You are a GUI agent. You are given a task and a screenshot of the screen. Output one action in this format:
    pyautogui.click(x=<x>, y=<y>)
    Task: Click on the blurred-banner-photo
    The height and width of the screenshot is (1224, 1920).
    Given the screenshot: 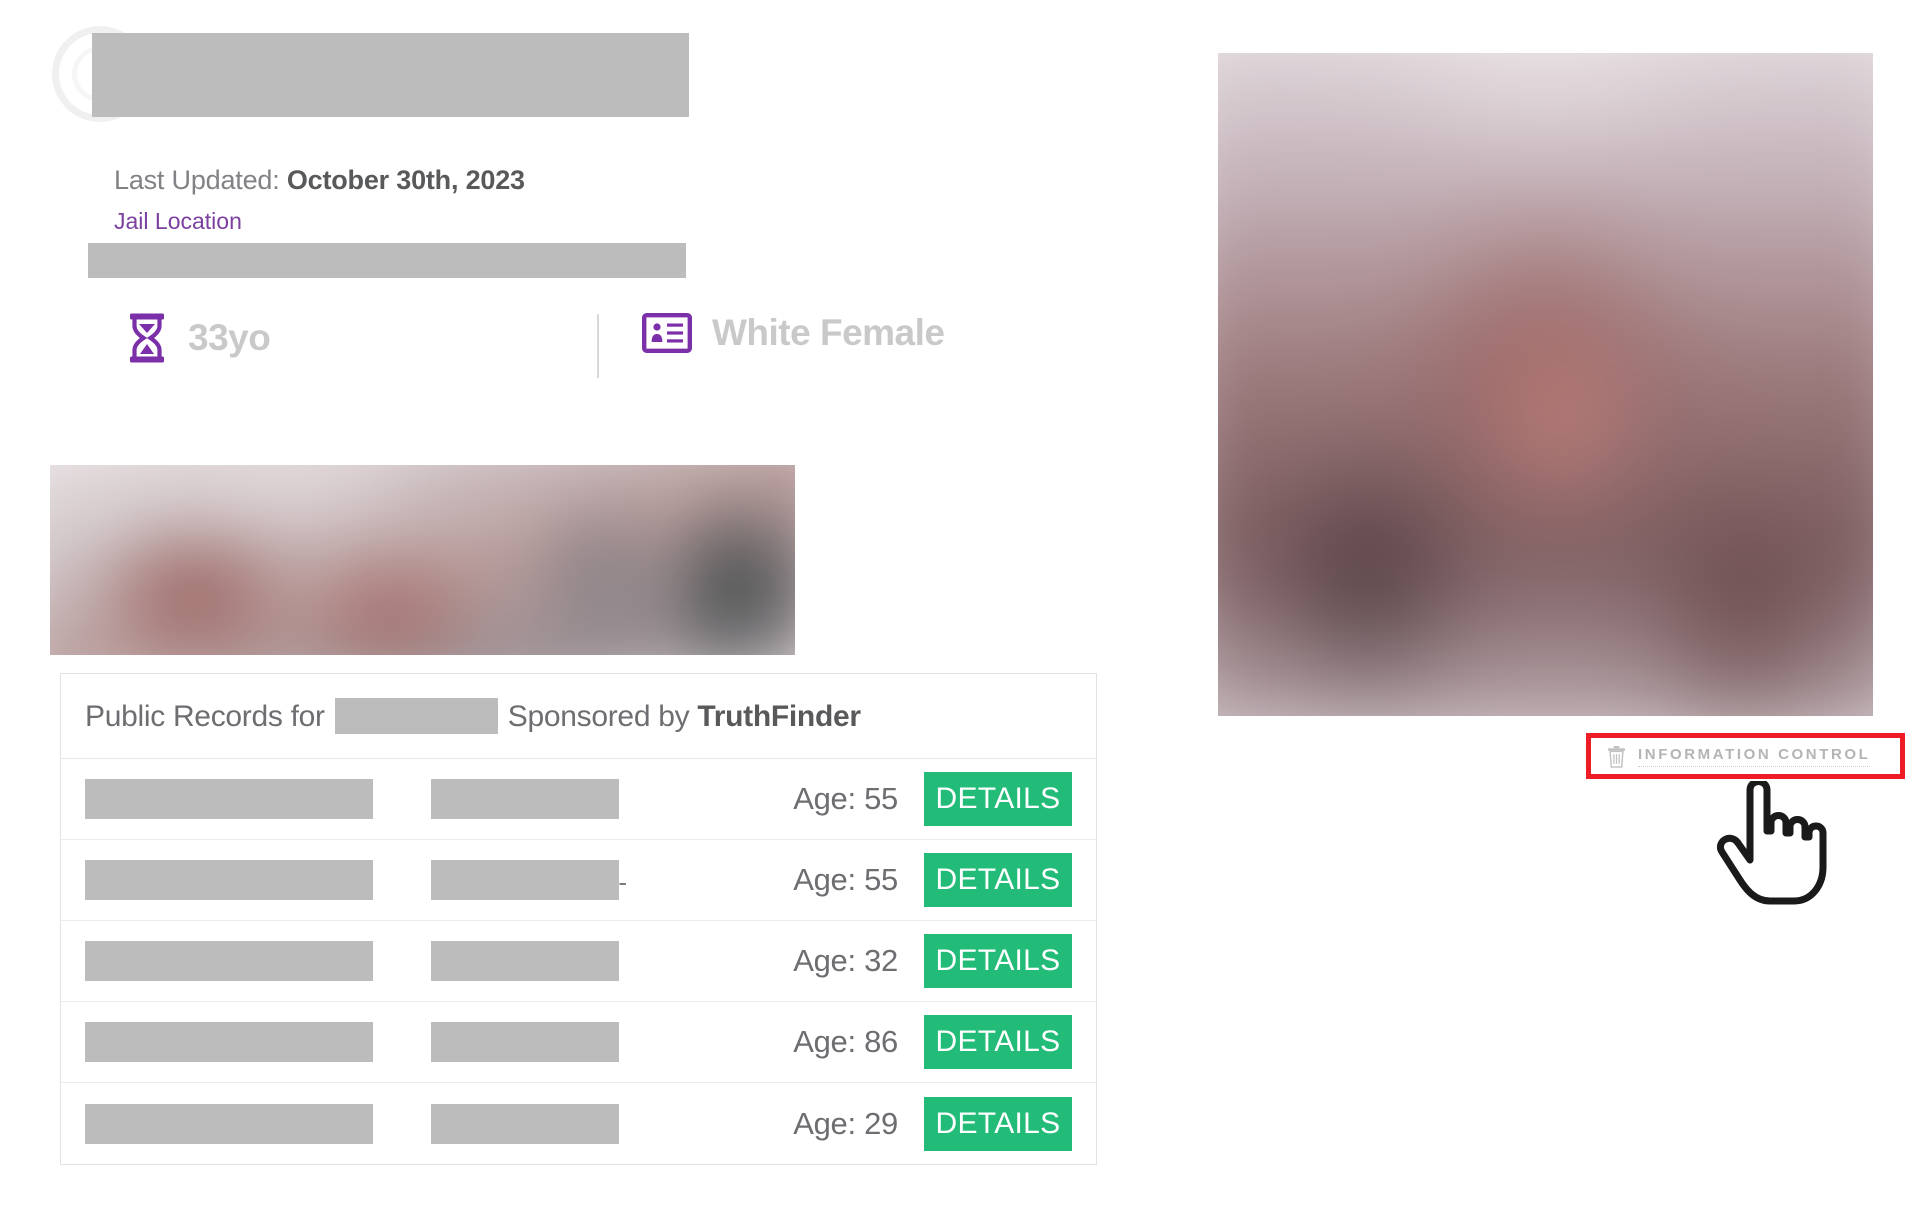 What is the action you would take?
    pyautogui.click(x=422, y=560)
    